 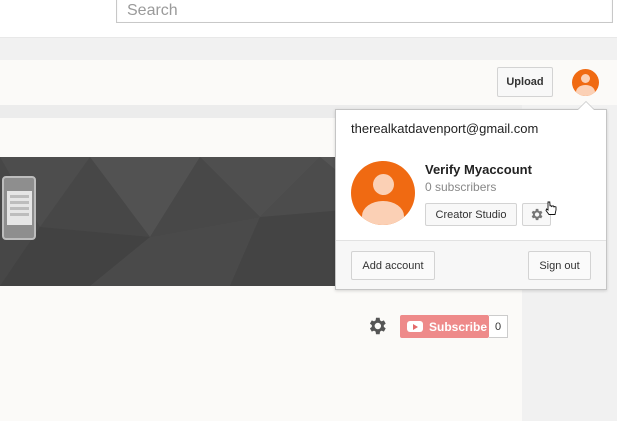 I want to click on account-avatar-button, so click(x=585, y=82).